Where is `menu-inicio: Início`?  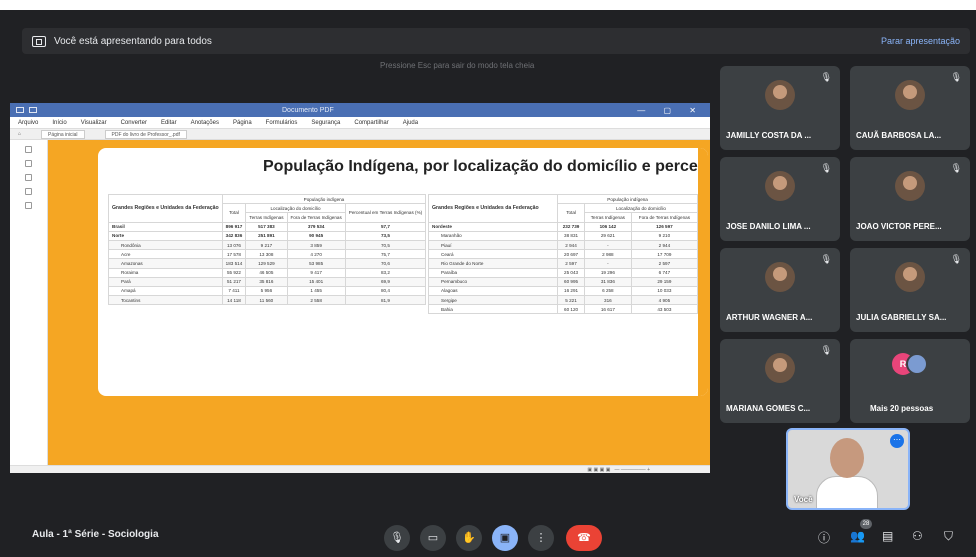
menu-inicio: Início is located at coordinates (59, 123).